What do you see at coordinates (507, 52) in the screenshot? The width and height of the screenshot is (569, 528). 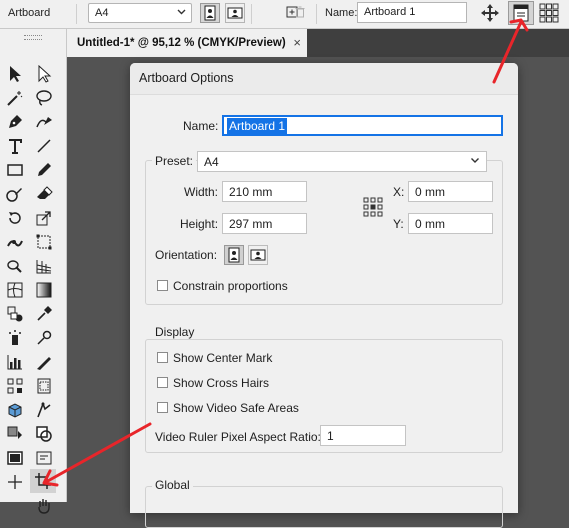 I see `arrow-to-artboard-options` at bounding box center [507, 52].